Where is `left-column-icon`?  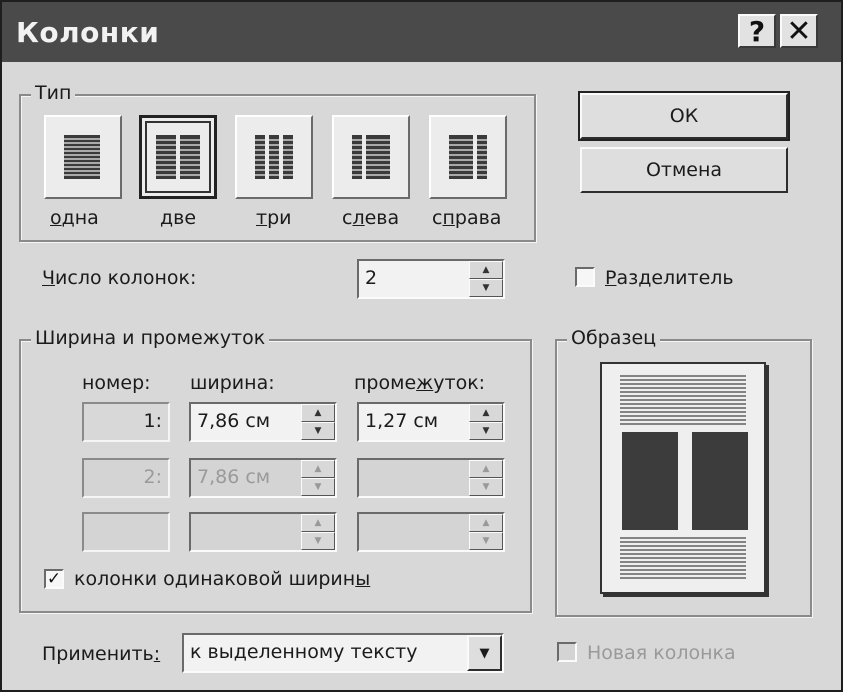 left-column-icon is located at coordinates (371, 157).